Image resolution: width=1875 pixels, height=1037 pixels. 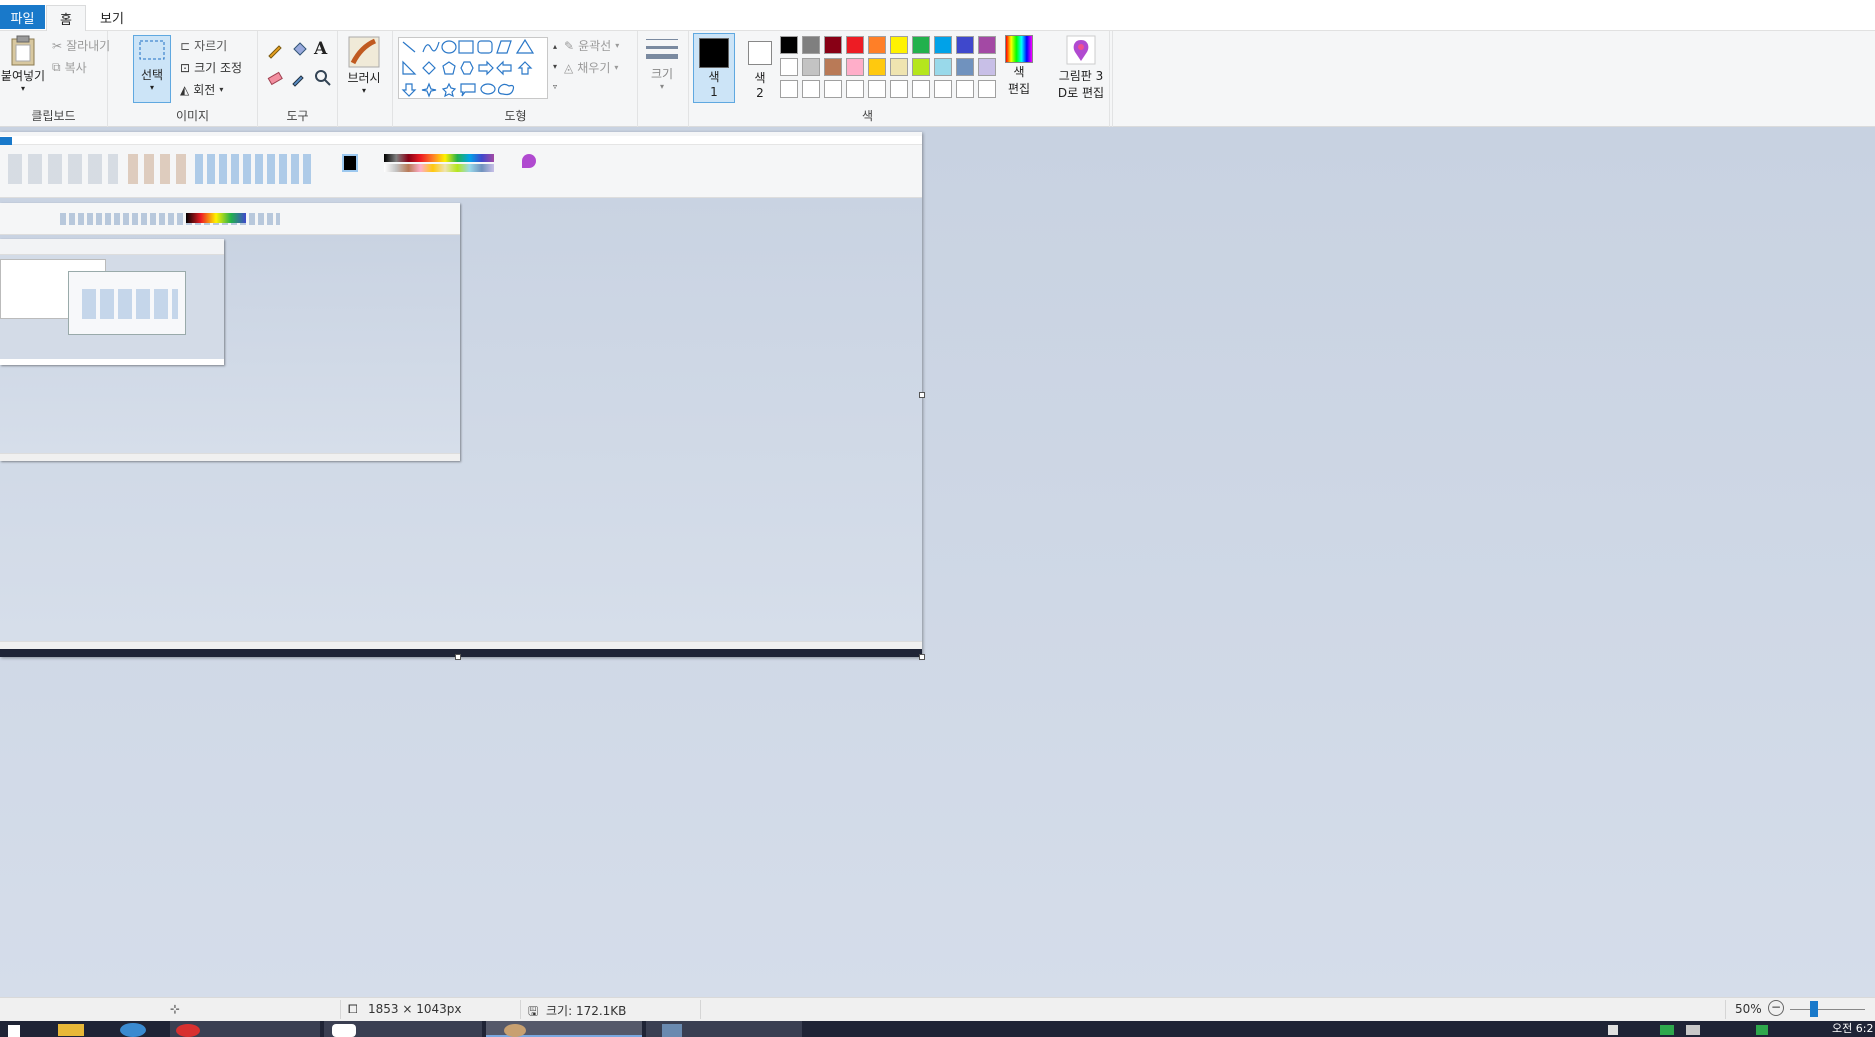 What do you see at coordinates (760, 78) in the screenshot?
I see `color2-label: 색` at bounding box center [760, 78].